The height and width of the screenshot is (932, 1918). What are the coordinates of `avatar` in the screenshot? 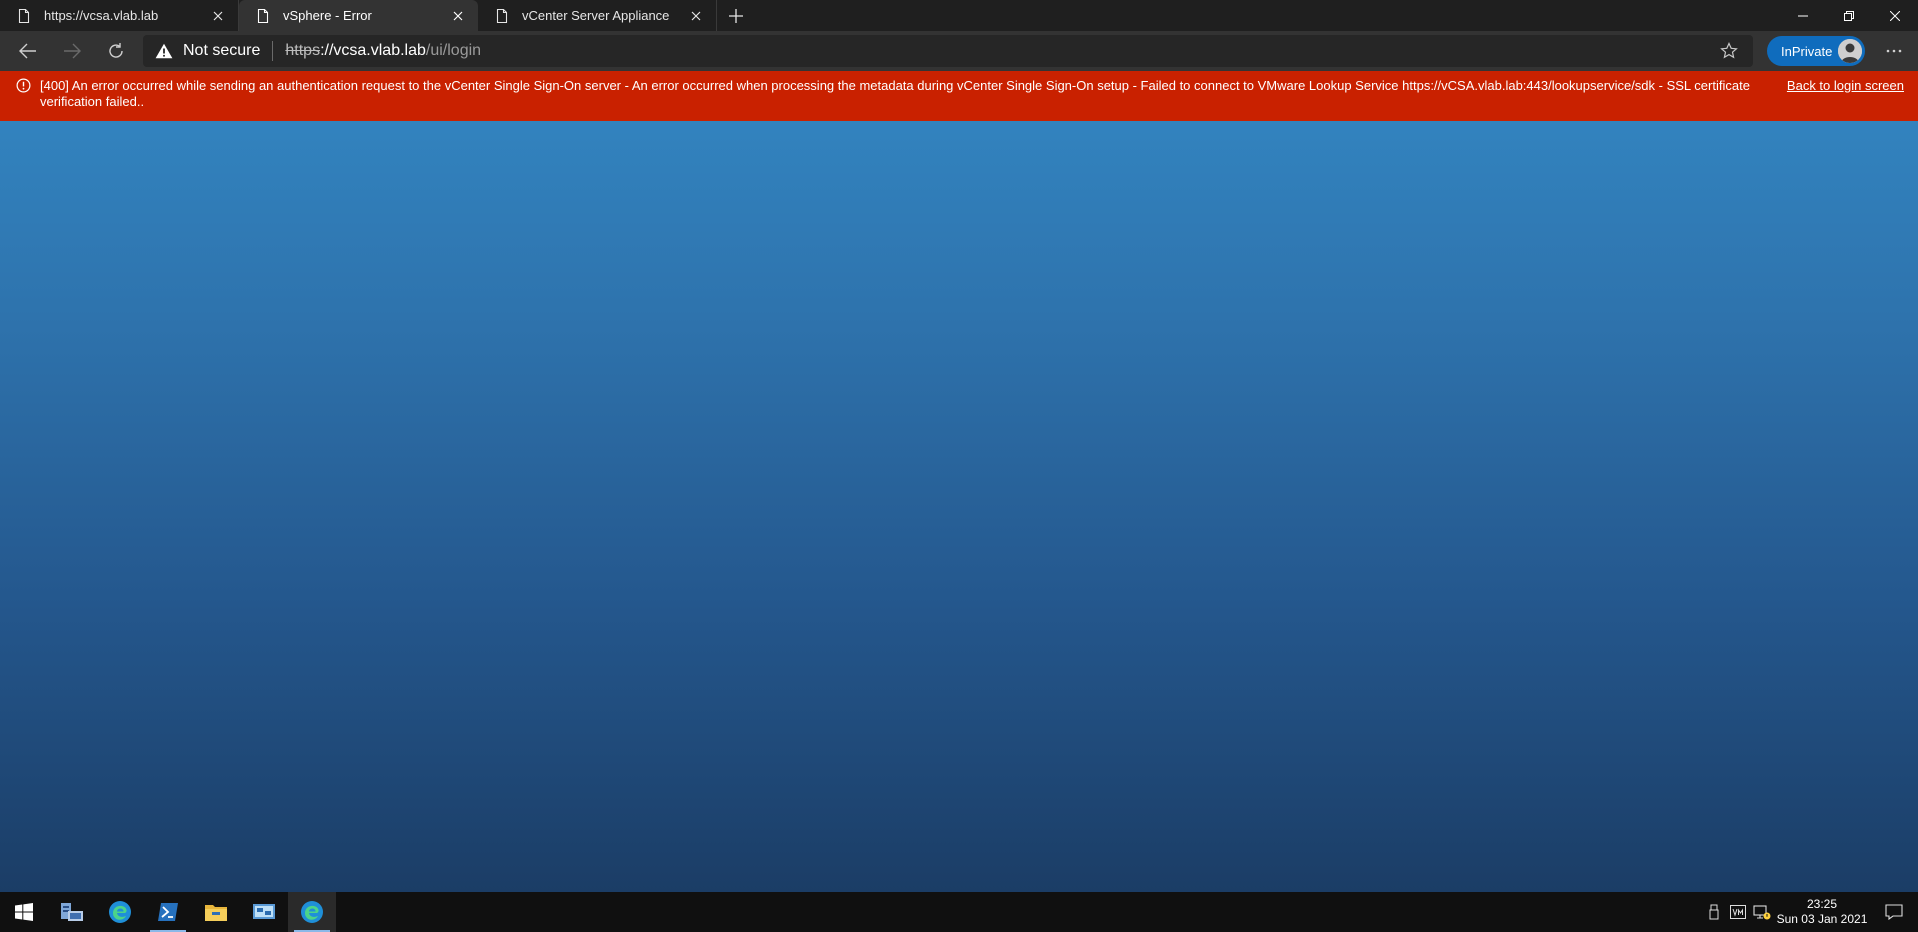 It's located at (1850, 51).